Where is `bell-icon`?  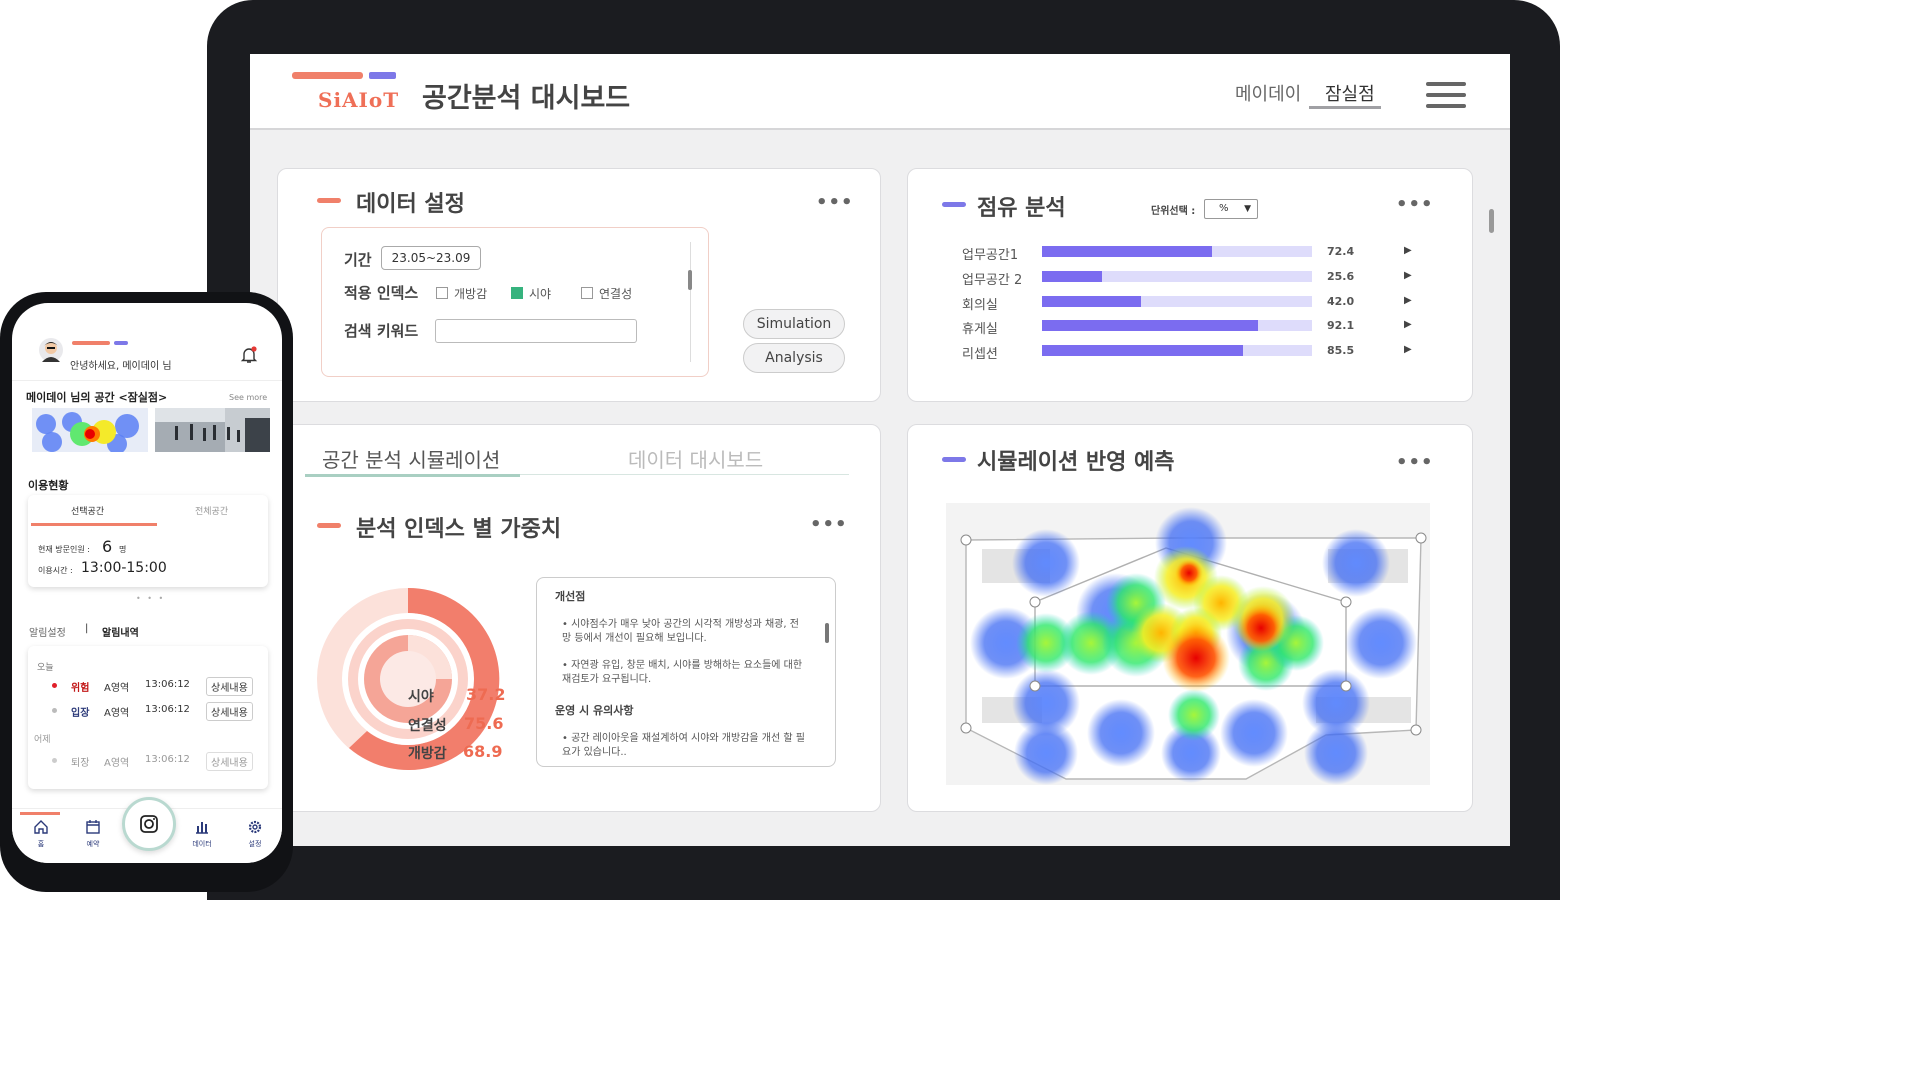 bell-icon is located at coordinates (249, 355).